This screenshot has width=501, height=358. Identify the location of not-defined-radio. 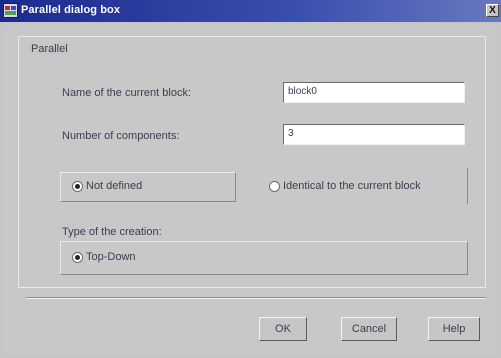
(77, 186).